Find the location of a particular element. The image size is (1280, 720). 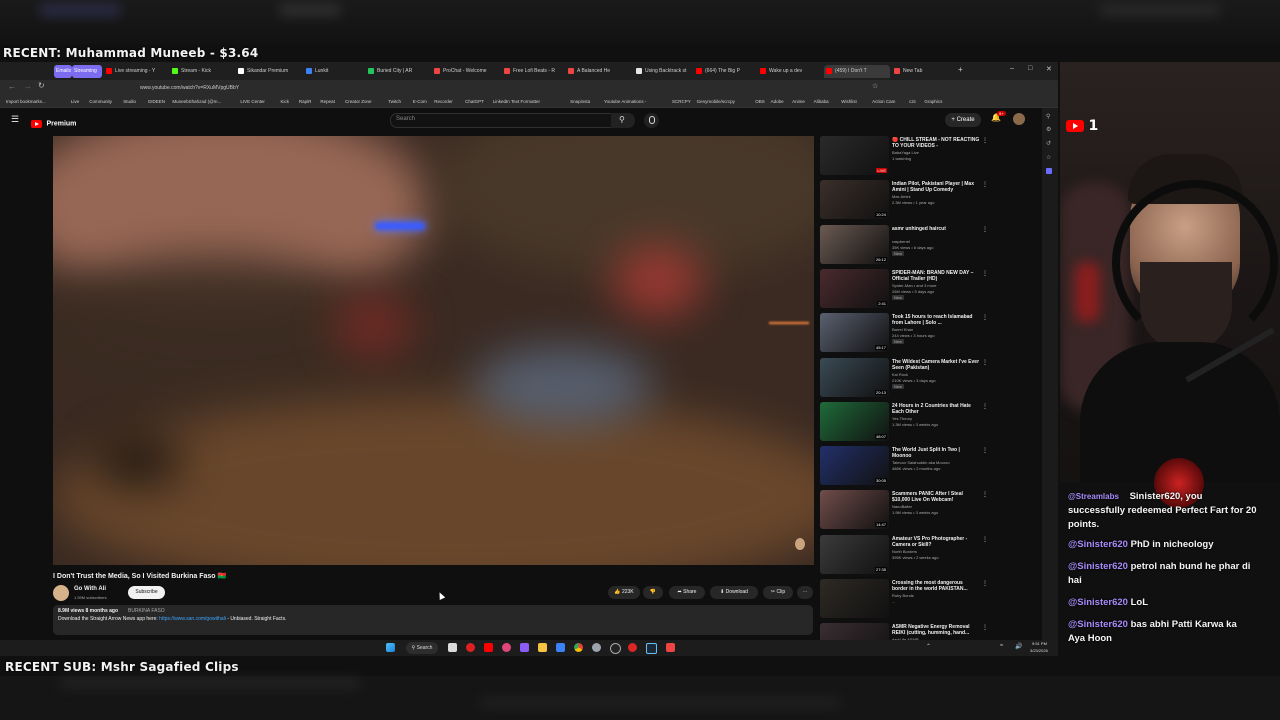

obs-icon is located at coordinates (615, 648).